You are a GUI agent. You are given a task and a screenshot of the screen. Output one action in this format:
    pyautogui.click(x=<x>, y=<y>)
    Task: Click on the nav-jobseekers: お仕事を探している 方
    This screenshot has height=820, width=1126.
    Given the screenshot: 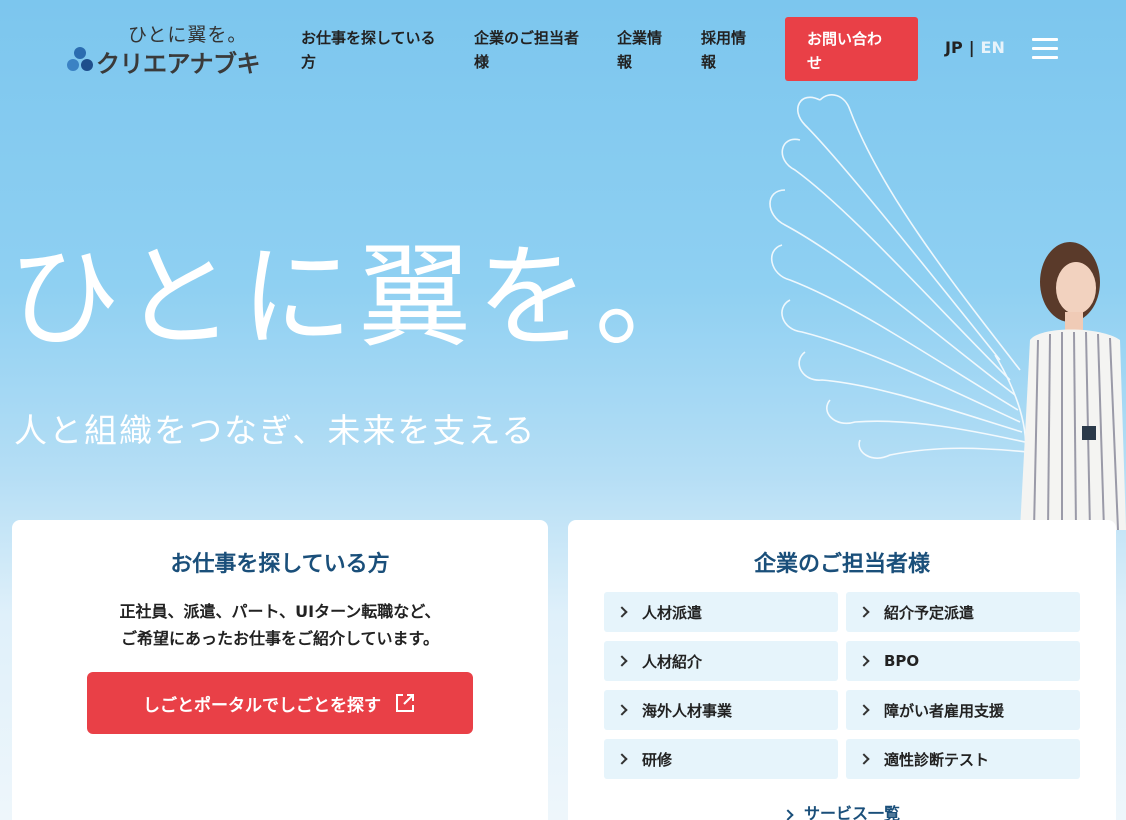 What is the action you would take?
    pyautogui.click(x=368, y=50)
    